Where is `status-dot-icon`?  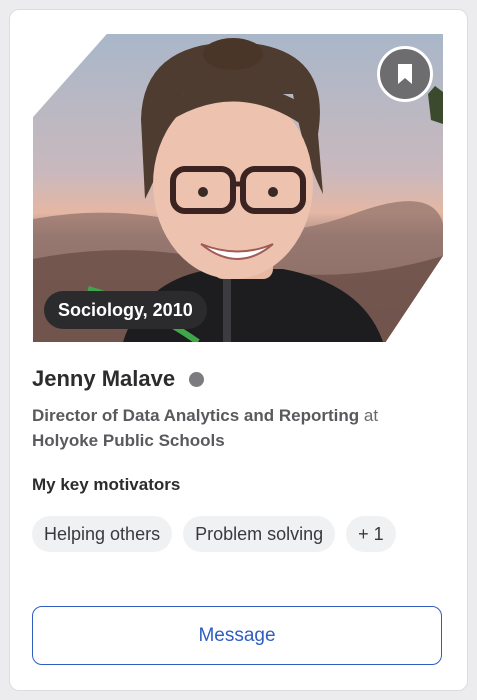
status-dot-icon is located at coordinates (197, 379).